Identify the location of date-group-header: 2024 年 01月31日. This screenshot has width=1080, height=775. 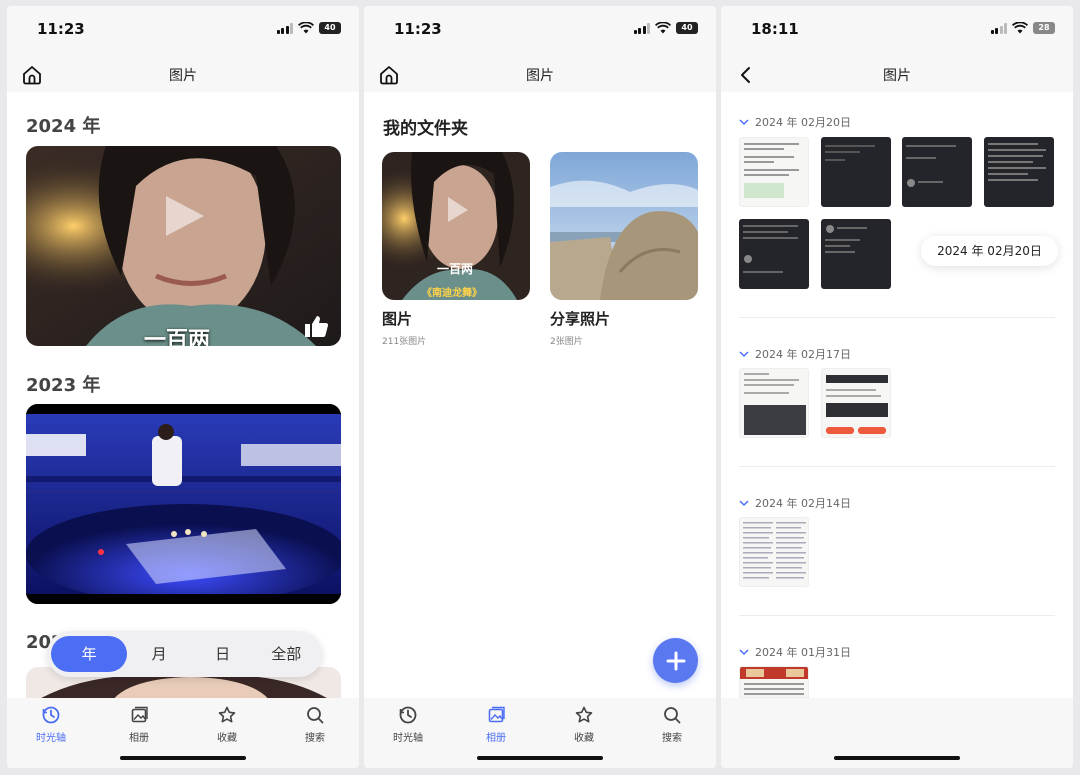
(795, 652).